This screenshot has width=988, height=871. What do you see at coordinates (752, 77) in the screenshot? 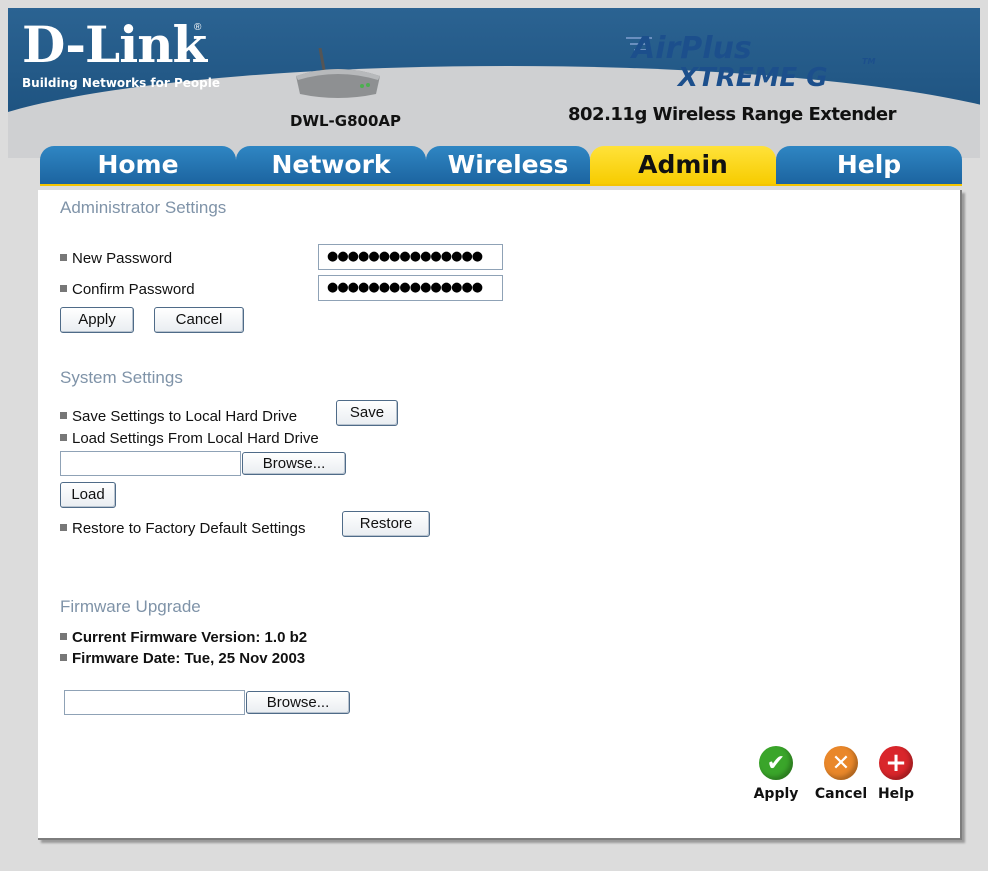
I see `svg-text: XTREME G` at bounding box center [752, 77].